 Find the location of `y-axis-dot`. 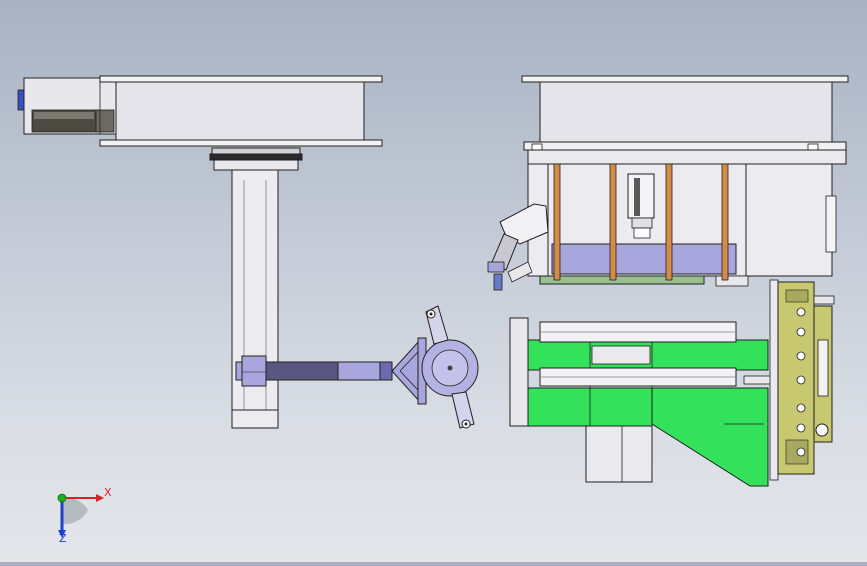

y-axis-dot is located at coordinates (62, 498).